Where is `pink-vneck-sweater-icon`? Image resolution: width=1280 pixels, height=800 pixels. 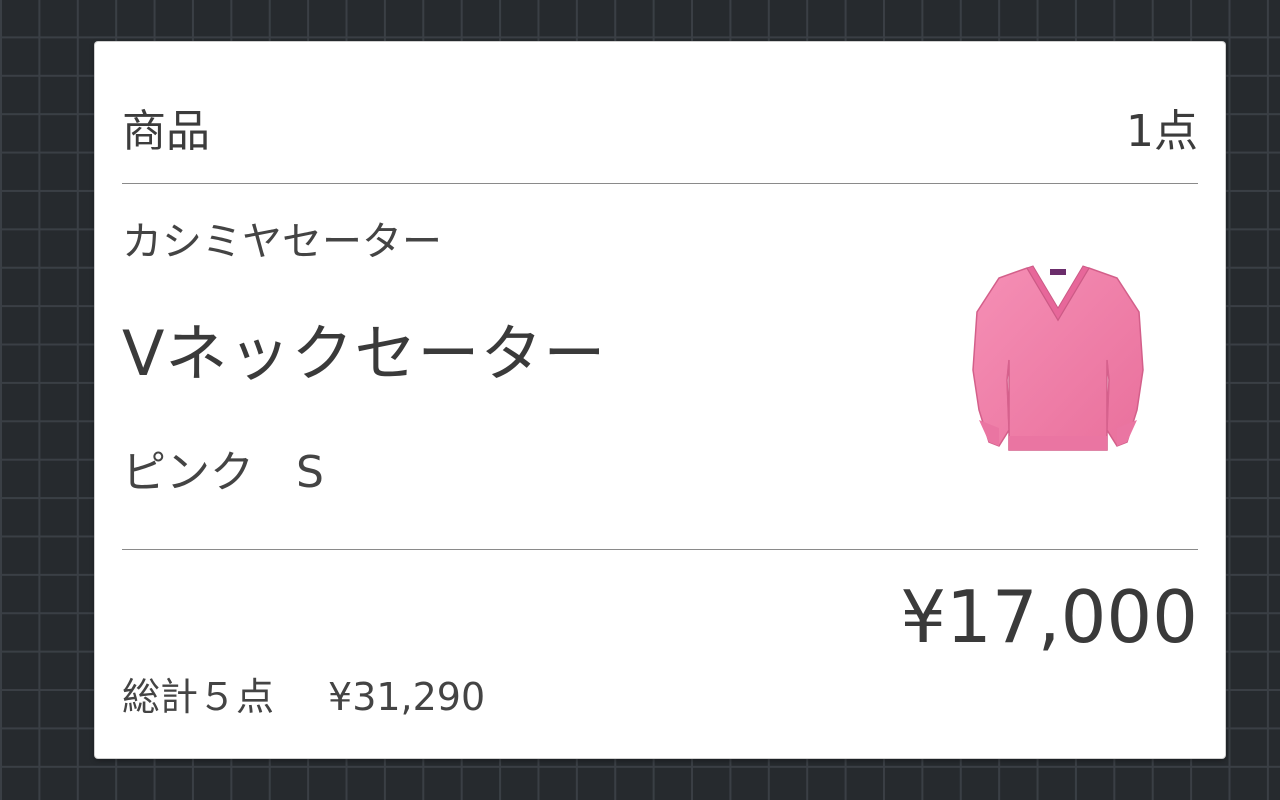
pink-vneck-sweater-icon is located at coordinates (1058, 358).